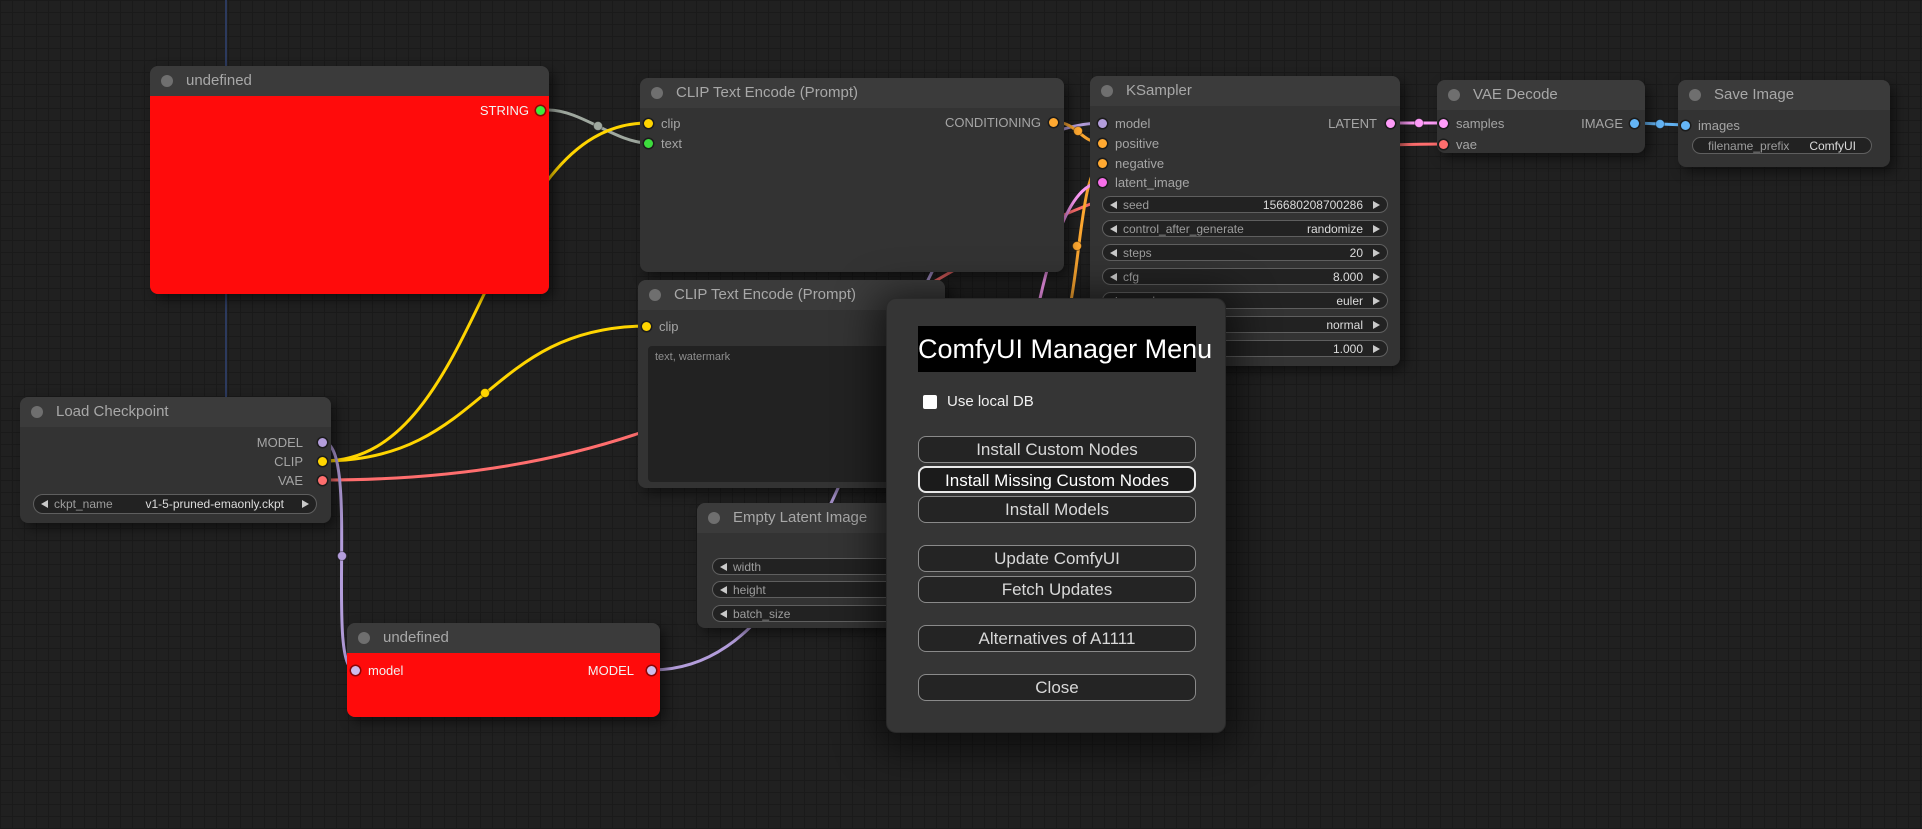 The width and height of the screenshot is (1922, 829). I want to click on input-slot-samples, so click(1443, 123).